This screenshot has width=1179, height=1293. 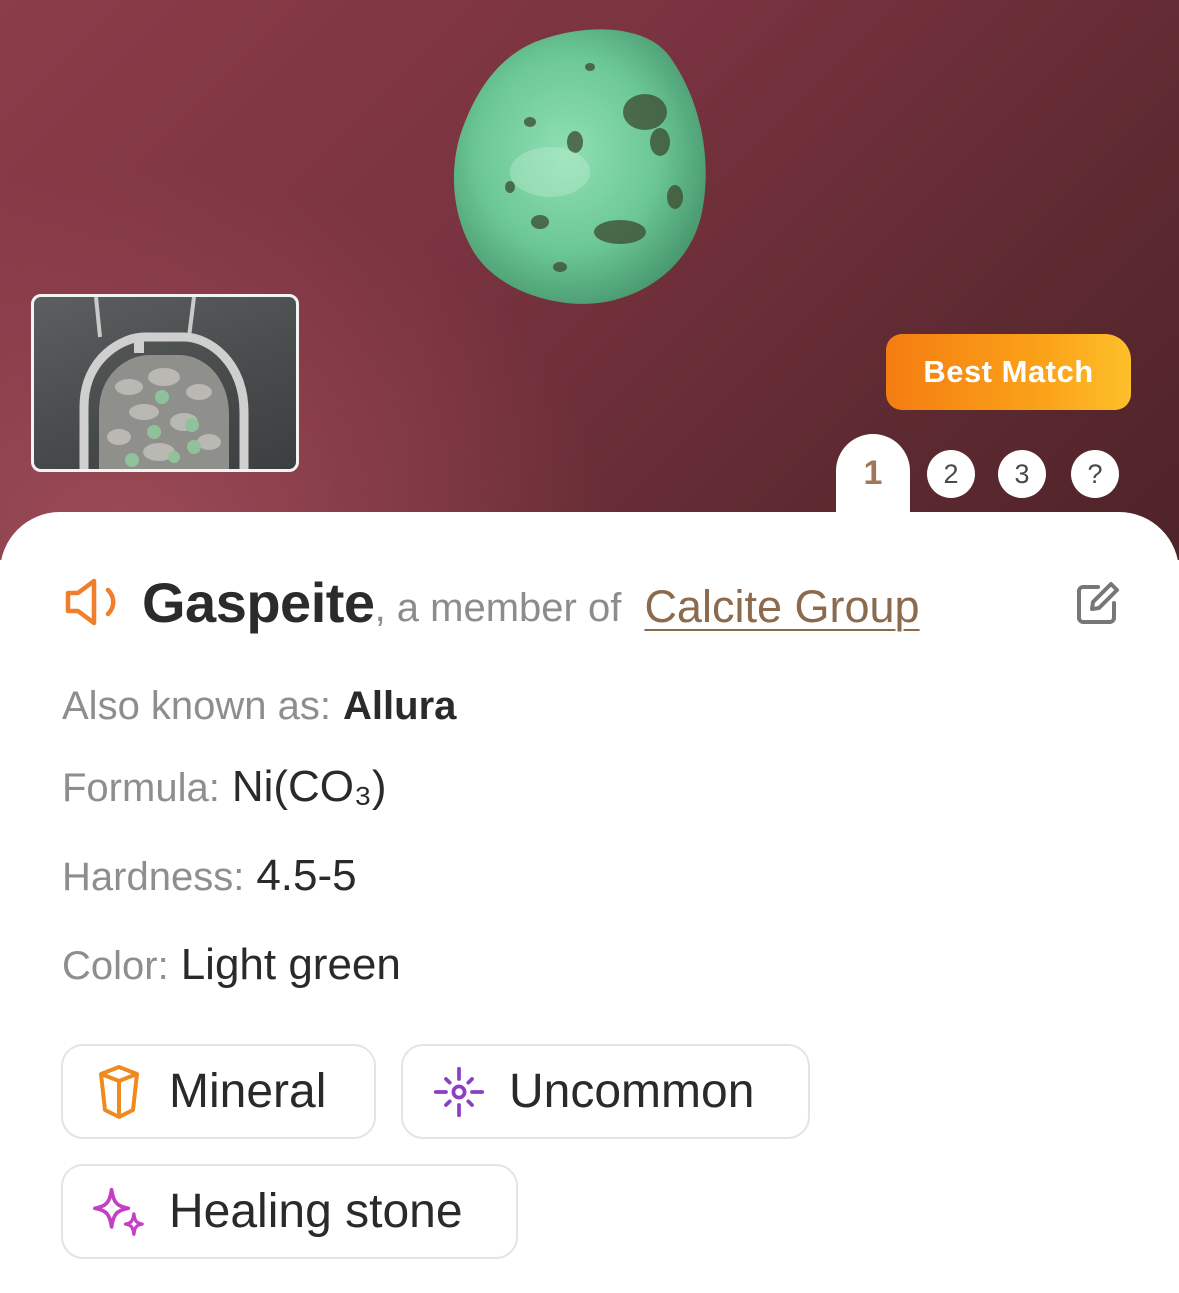 I want to click on chip-mineral: Mineral, so click(x=218, y=1091).